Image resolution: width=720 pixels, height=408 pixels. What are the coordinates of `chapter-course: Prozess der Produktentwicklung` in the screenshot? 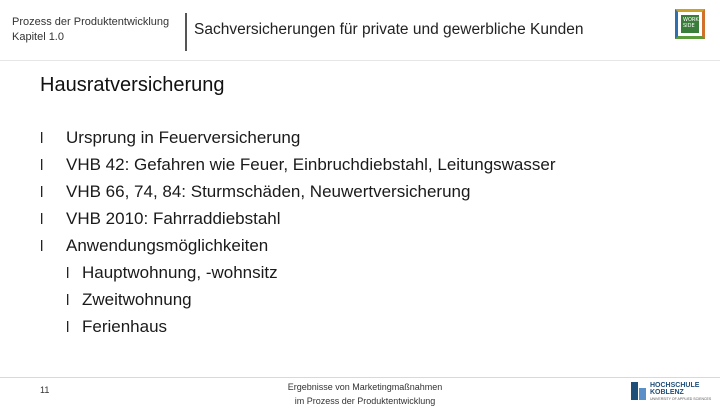 It's located at (91, 22).